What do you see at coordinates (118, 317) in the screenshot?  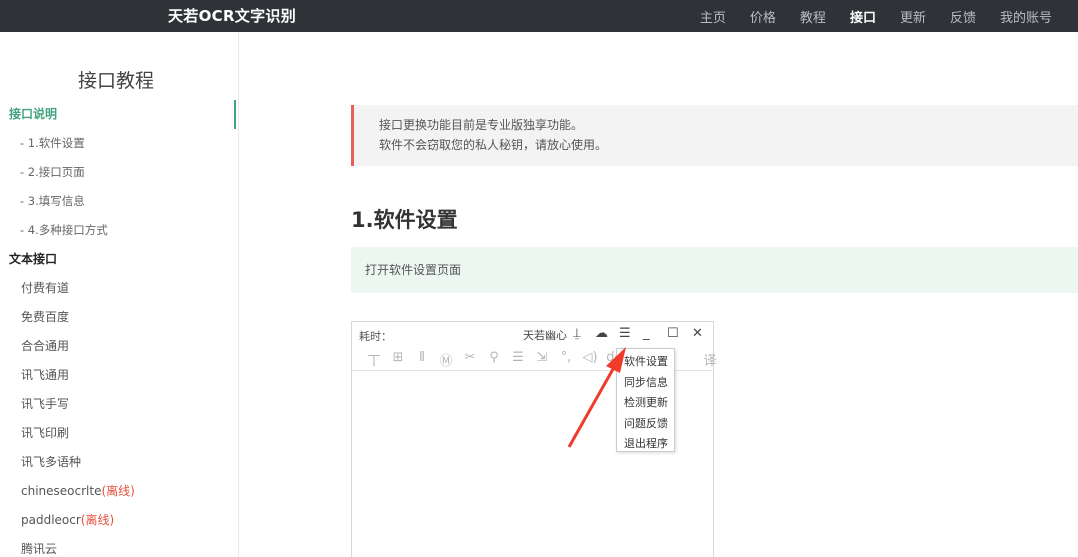 I see `sidebar-item: 免费百度` at bounding box center [118, 317].